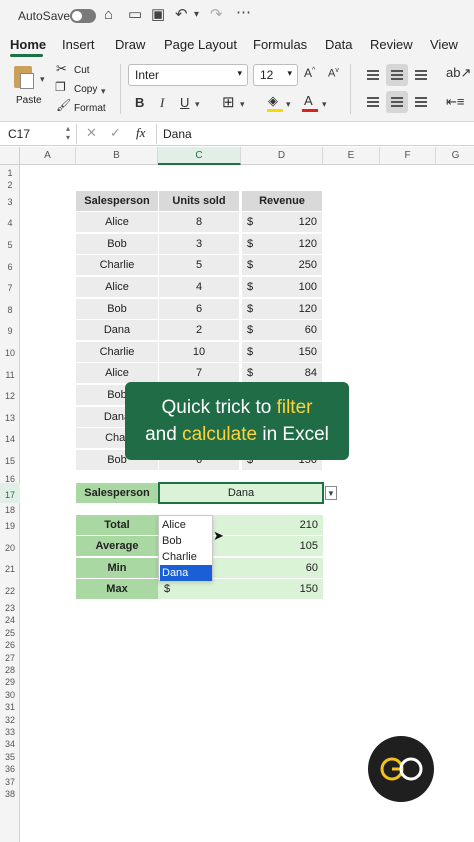  Describe the element at coordinates (282, 330) in the screenshot. I see `revenue-cell: $60` at that location.